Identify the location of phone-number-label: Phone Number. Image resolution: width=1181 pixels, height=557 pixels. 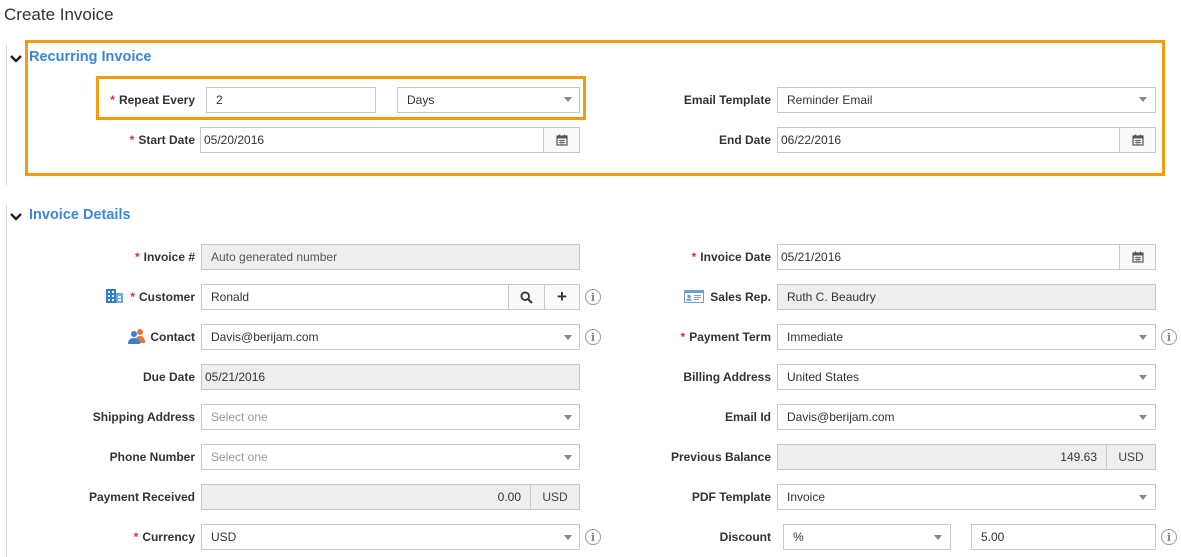
(152, 457).